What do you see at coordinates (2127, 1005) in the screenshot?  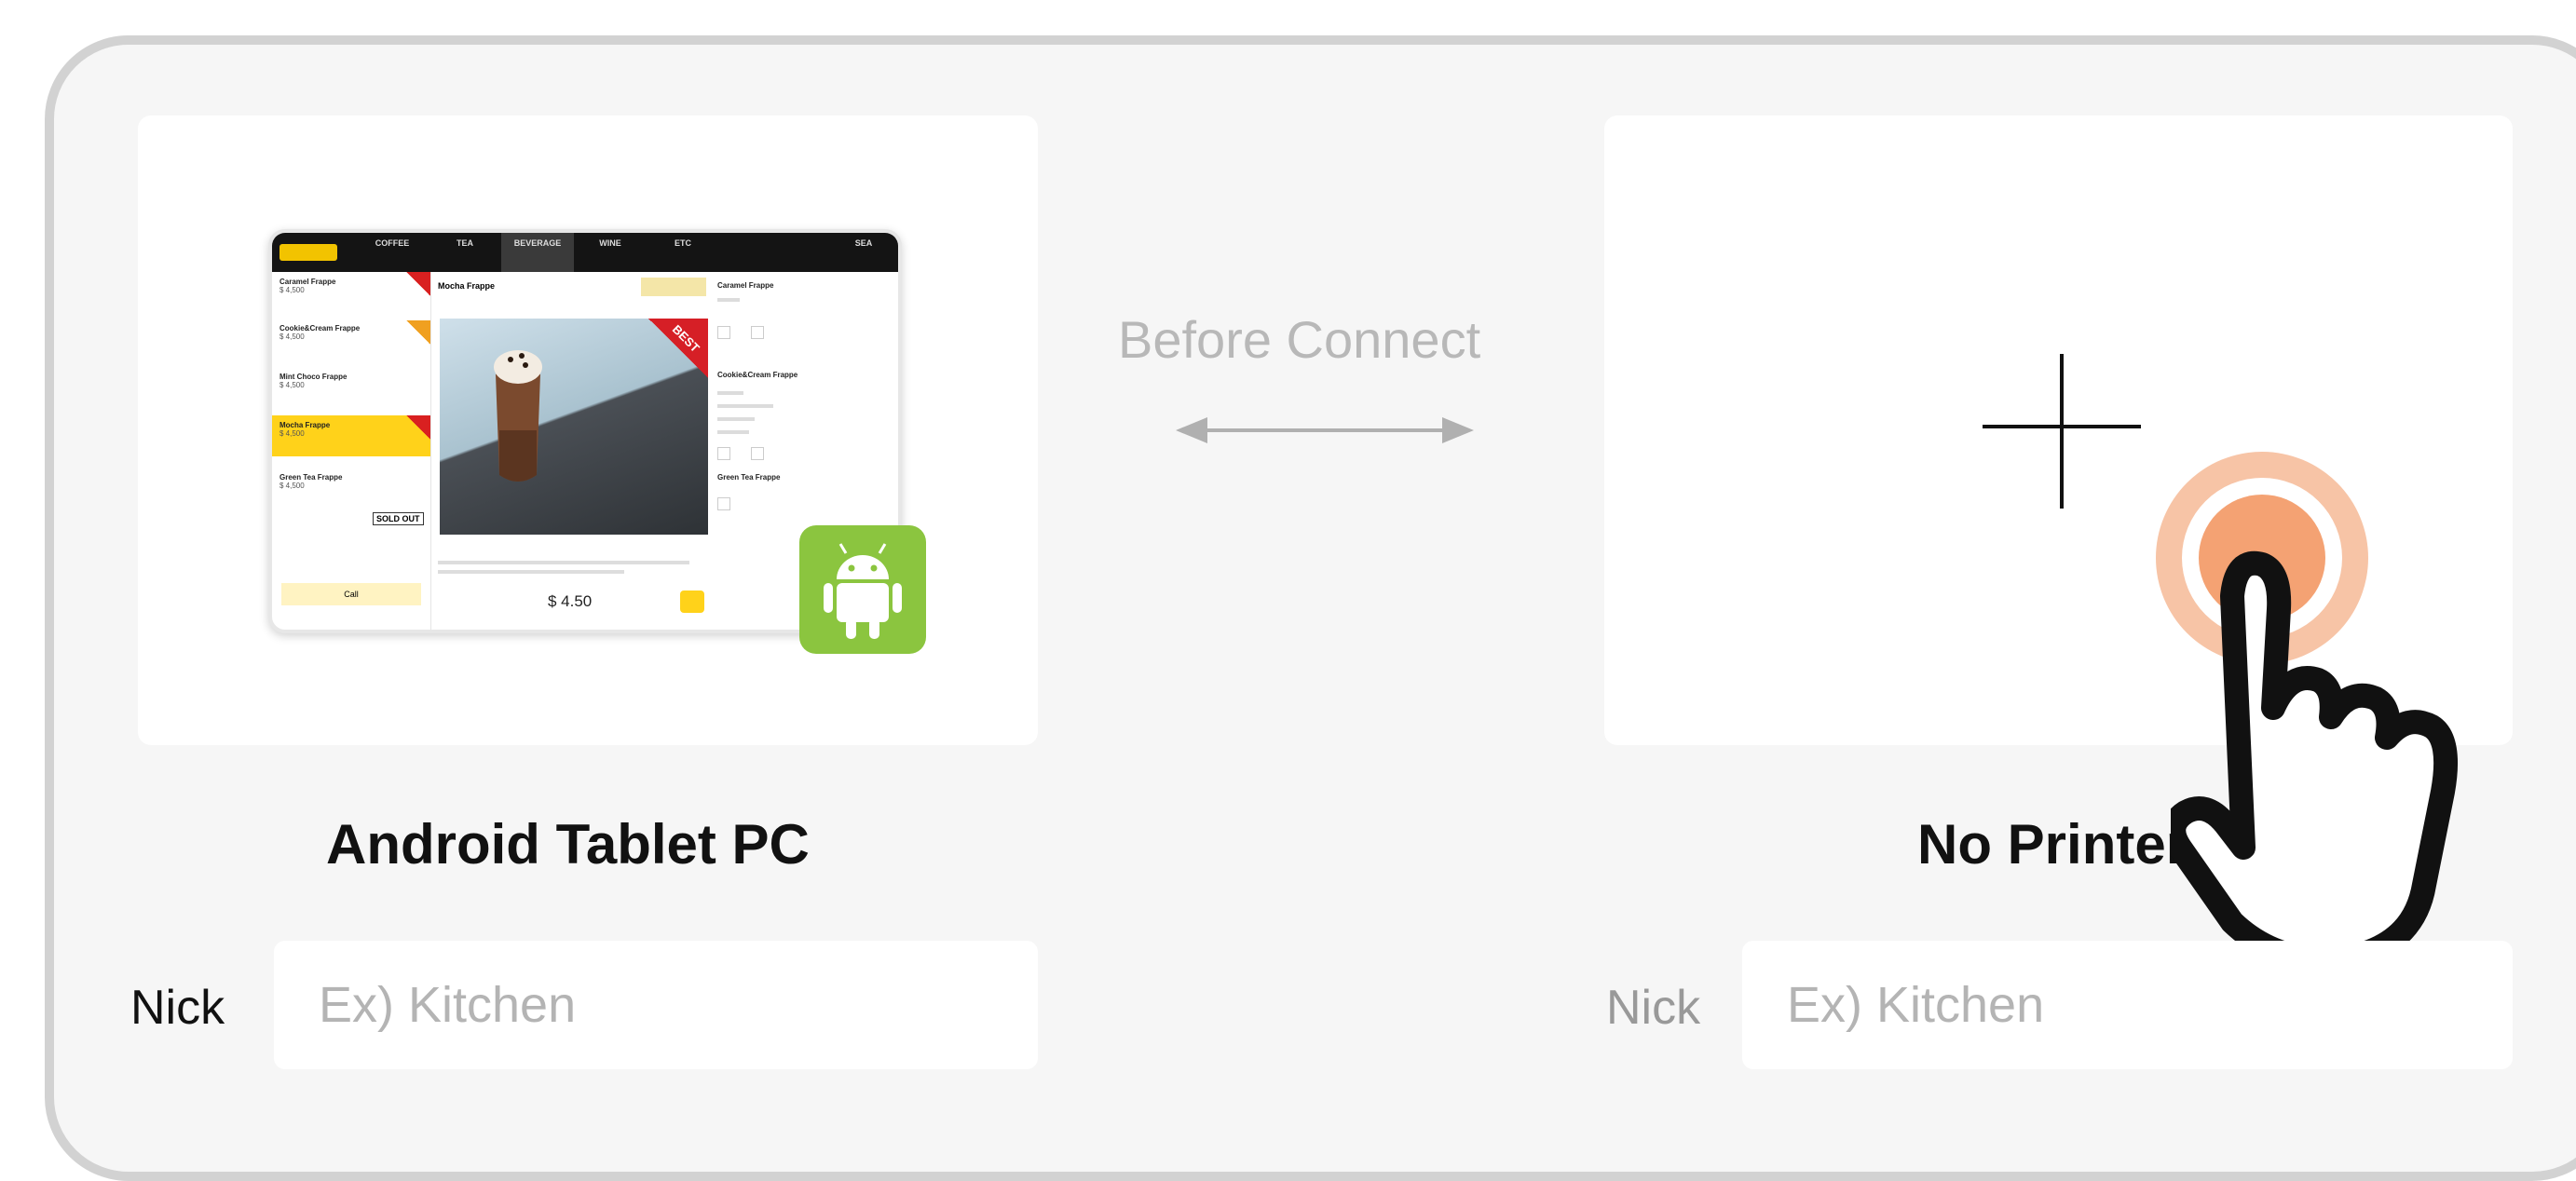 I see `printer-nick-input` at bounding box center [2127, 1005].